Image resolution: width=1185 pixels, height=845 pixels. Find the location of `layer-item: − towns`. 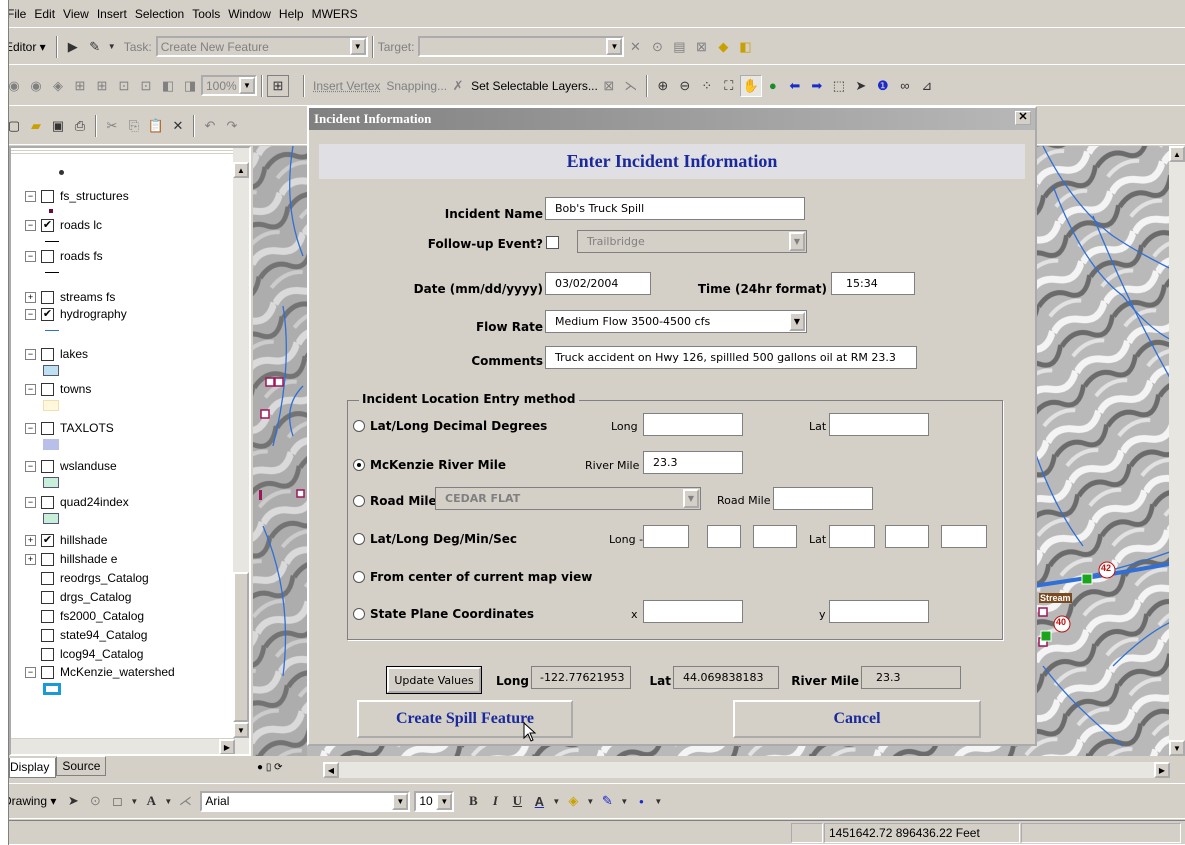

layer-item: − towns is located at coordinates (58, 389).